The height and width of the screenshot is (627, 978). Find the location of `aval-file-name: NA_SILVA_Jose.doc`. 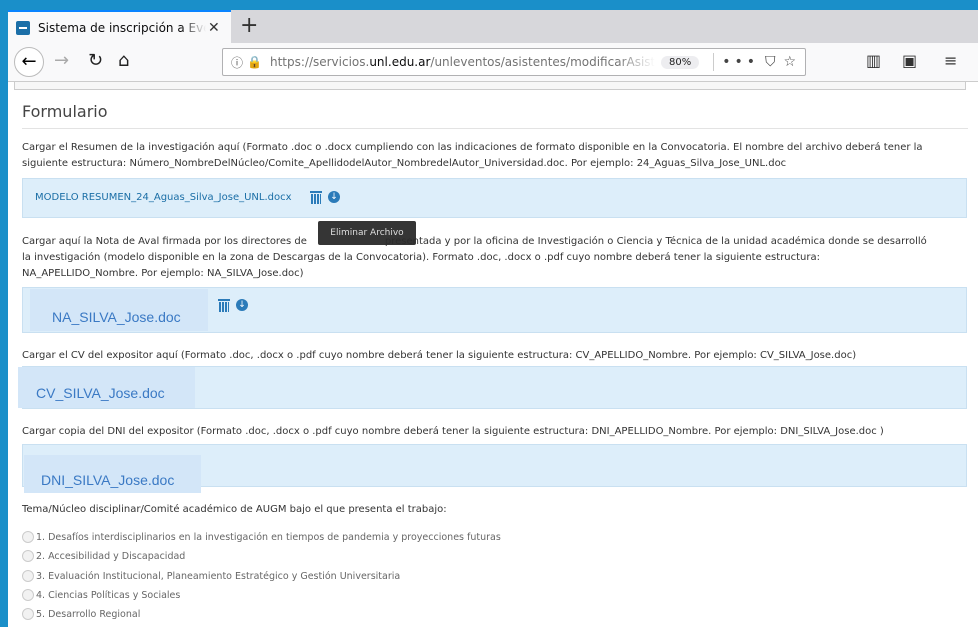

aval-file-name: NA_SILVA_Jose.doc is located at coordinates (116, 317).